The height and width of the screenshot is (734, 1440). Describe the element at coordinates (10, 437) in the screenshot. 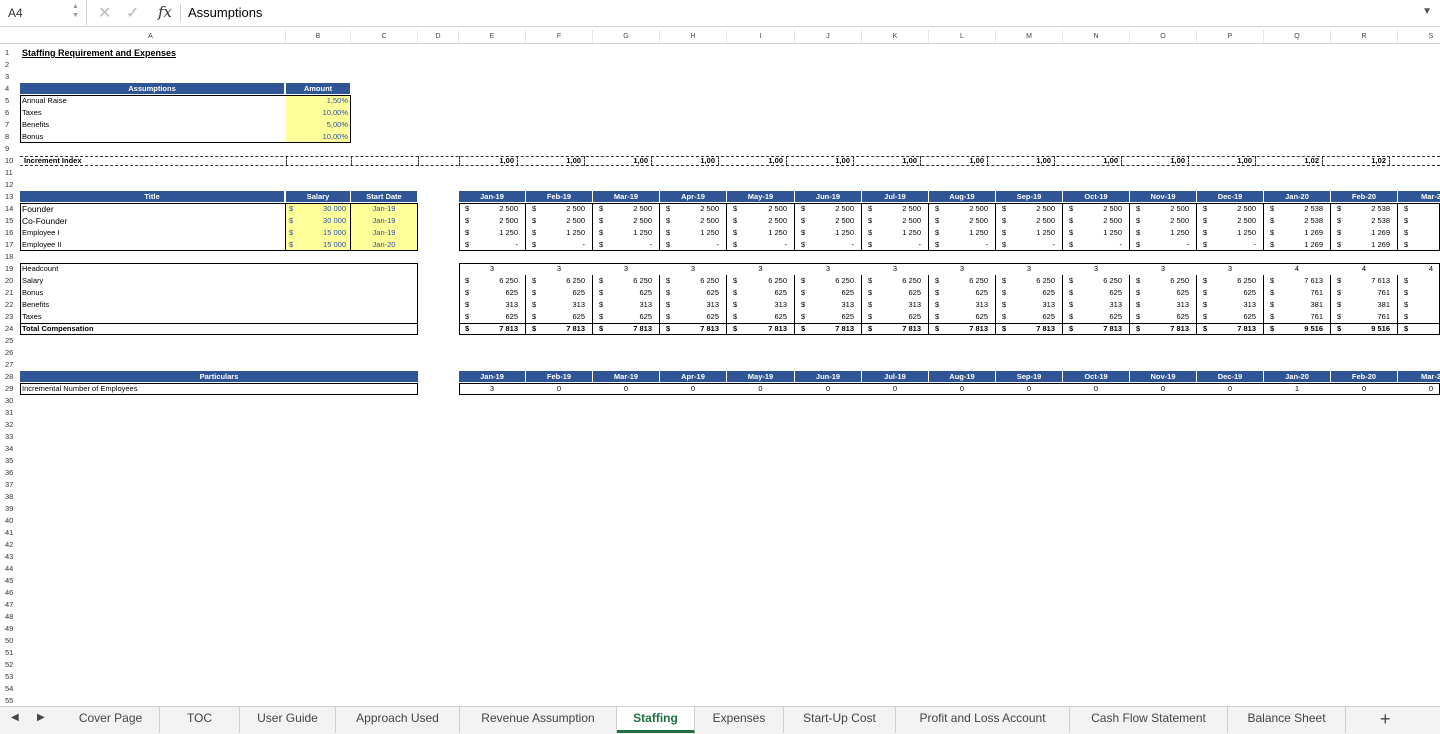

I see `row-header: 33` at that location.